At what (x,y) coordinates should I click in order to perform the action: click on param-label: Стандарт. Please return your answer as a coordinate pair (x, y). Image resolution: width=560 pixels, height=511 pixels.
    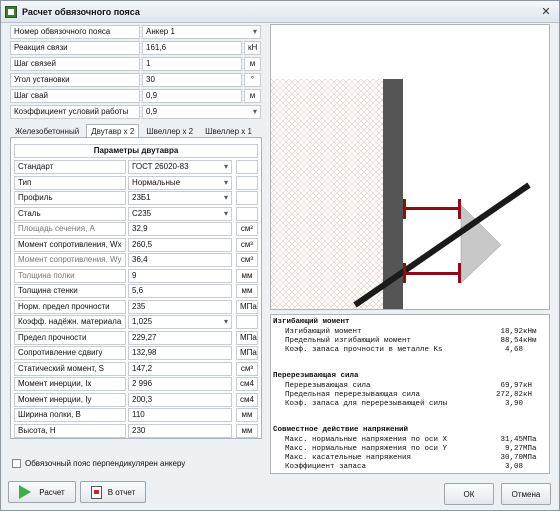
    Looking at the image, I should click on (70, 167).